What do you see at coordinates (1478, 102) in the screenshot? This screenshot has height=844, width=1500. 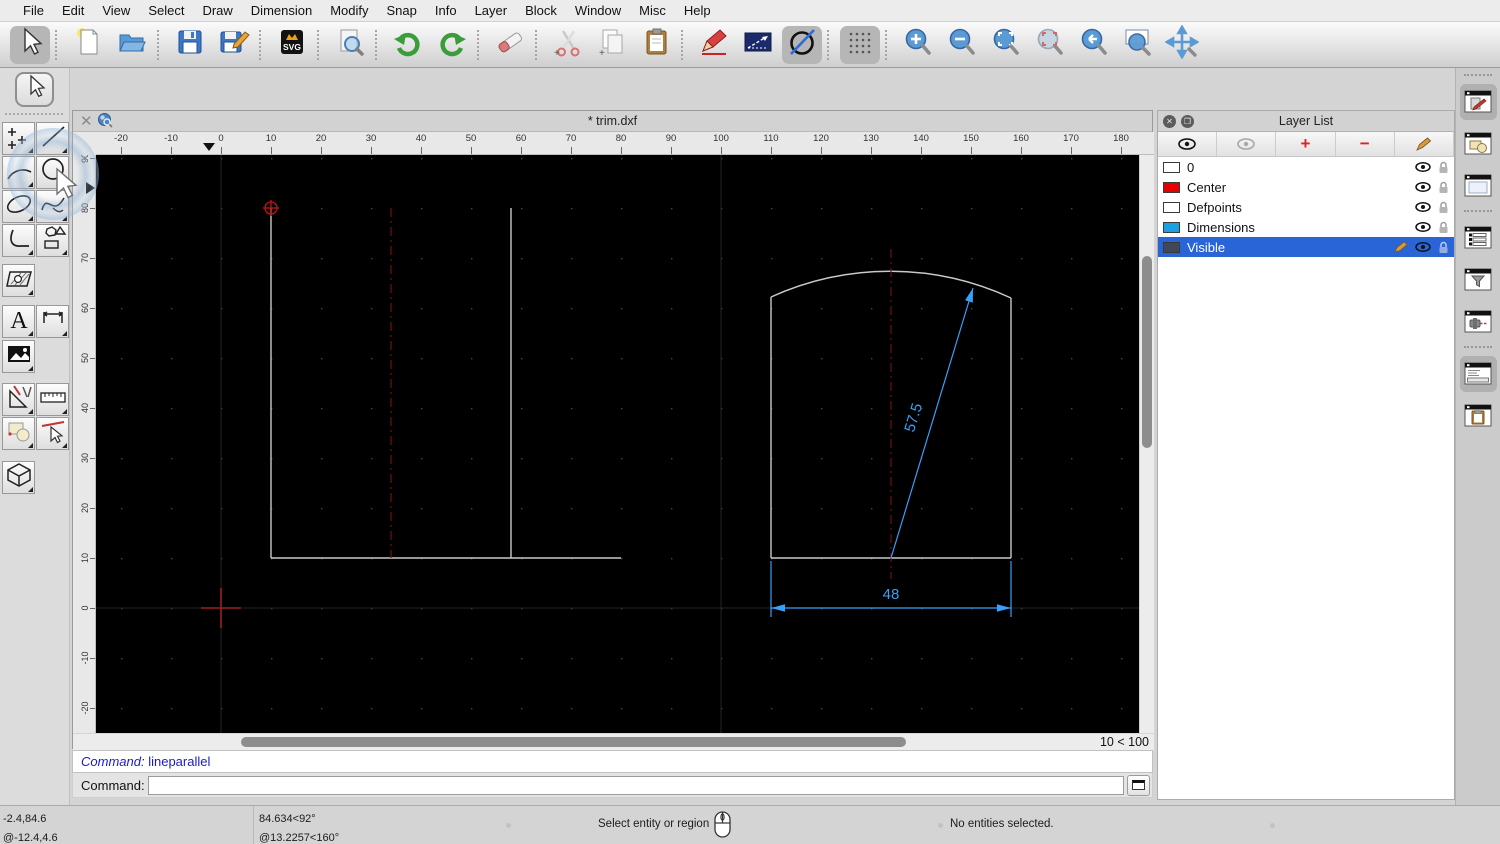 I see `dock-layer-list-button` at bounding box center [1478, 102].